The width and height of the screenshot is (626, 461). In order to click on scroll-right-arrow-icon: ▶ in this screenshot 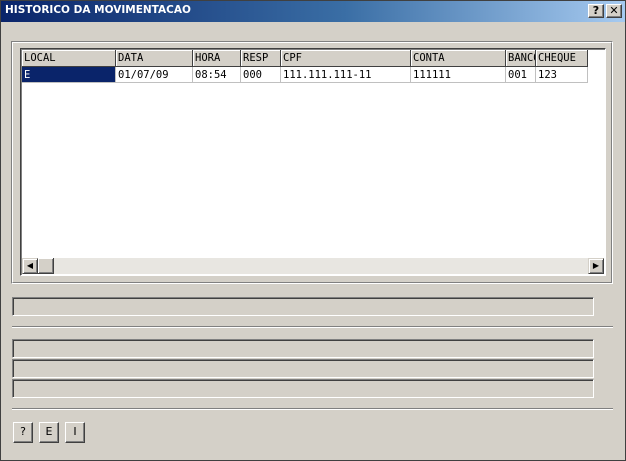, I will do `click(596, 266)`.